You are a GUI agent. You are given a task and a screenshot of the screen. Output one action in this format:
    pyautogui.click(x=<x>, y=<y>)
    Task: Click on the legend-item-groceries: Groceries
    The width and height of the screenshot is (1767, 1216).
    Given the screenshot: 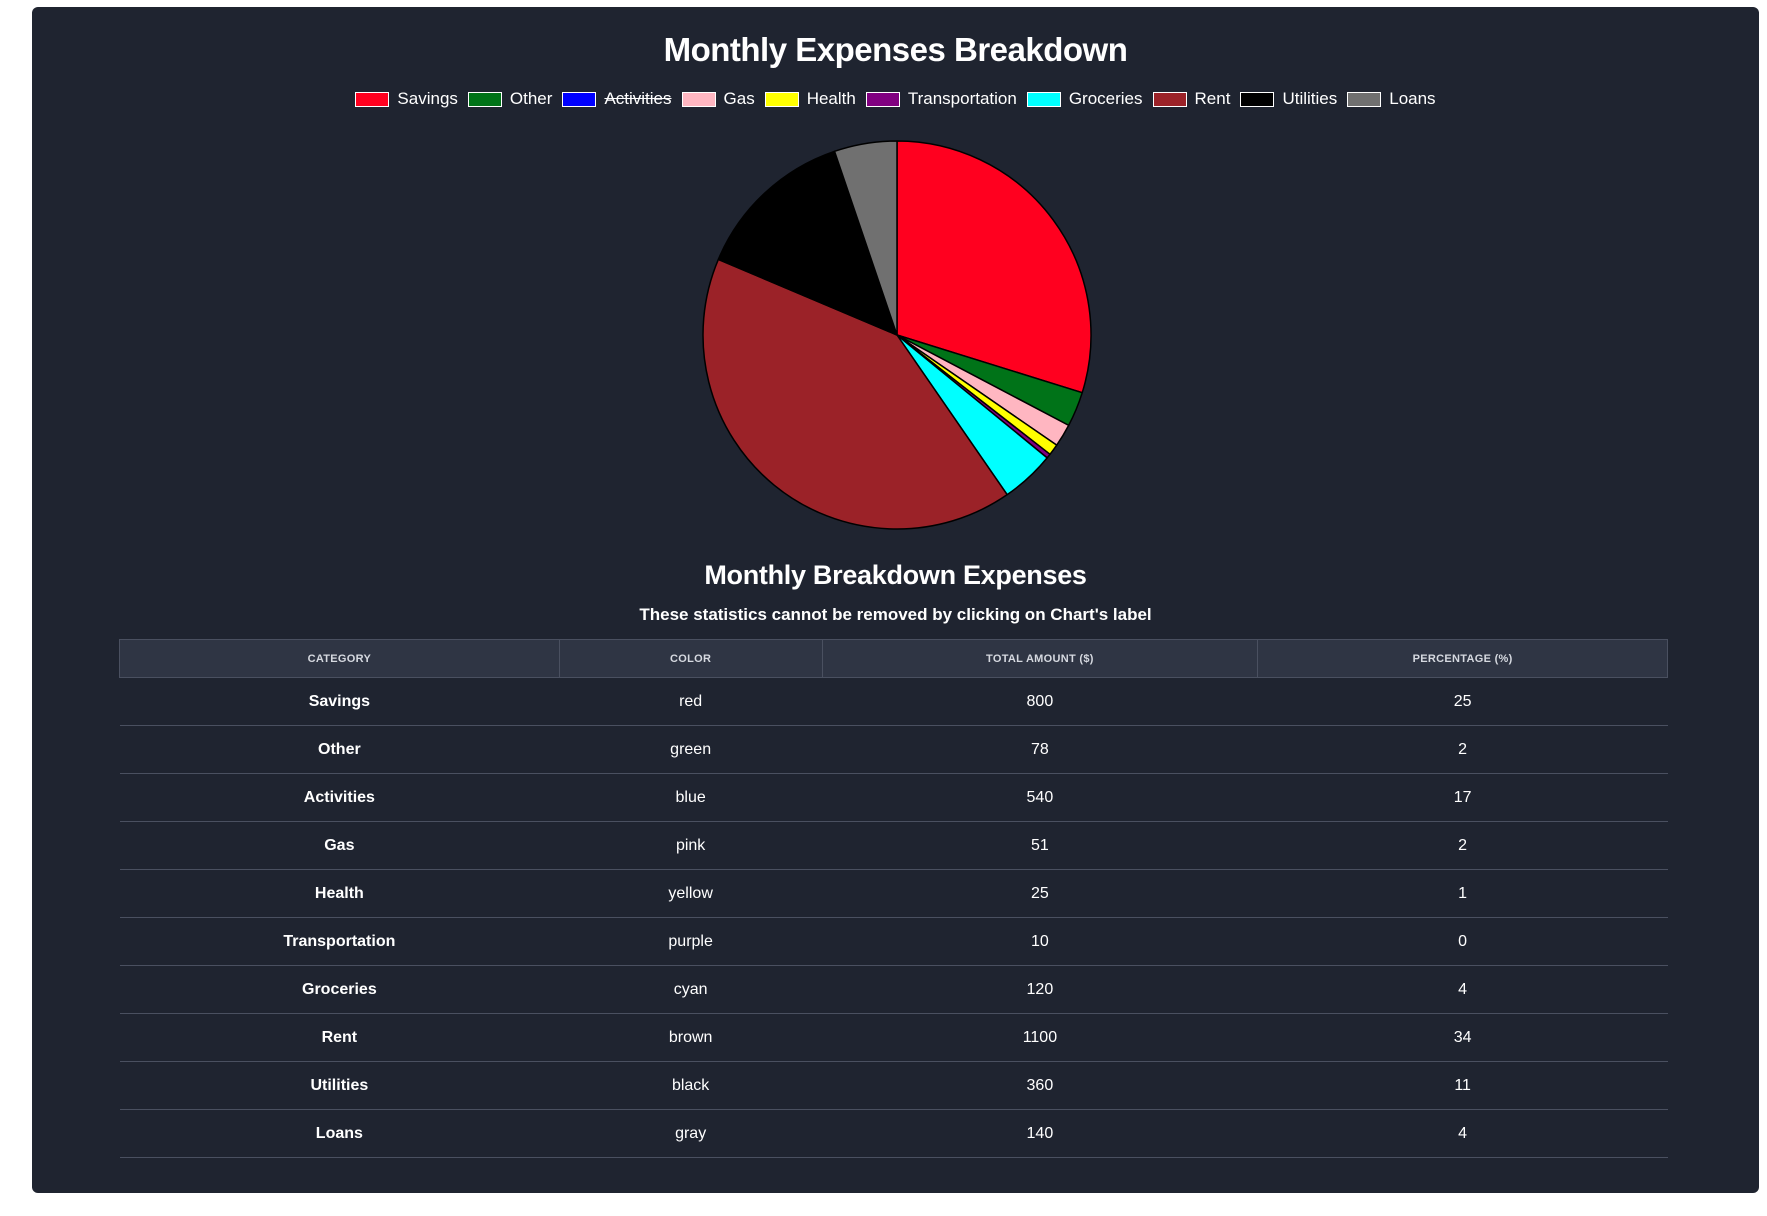 What is the action you would take?
    pyautogui.click(x=1084, y=99)
    